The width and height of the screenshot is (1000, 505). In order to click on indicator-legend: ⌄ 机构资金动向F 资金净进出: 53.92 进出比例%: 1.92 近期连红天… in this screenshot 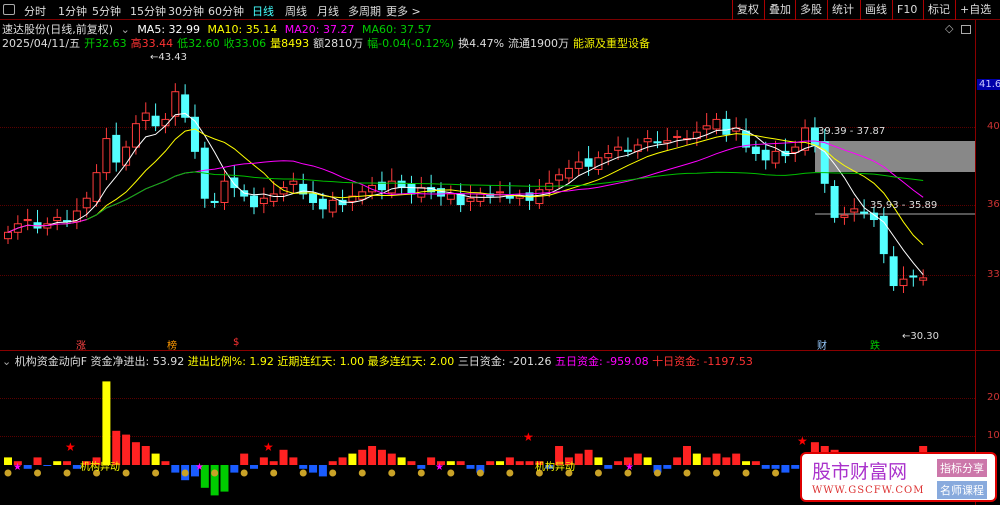, I will do `click(377, 361)`.